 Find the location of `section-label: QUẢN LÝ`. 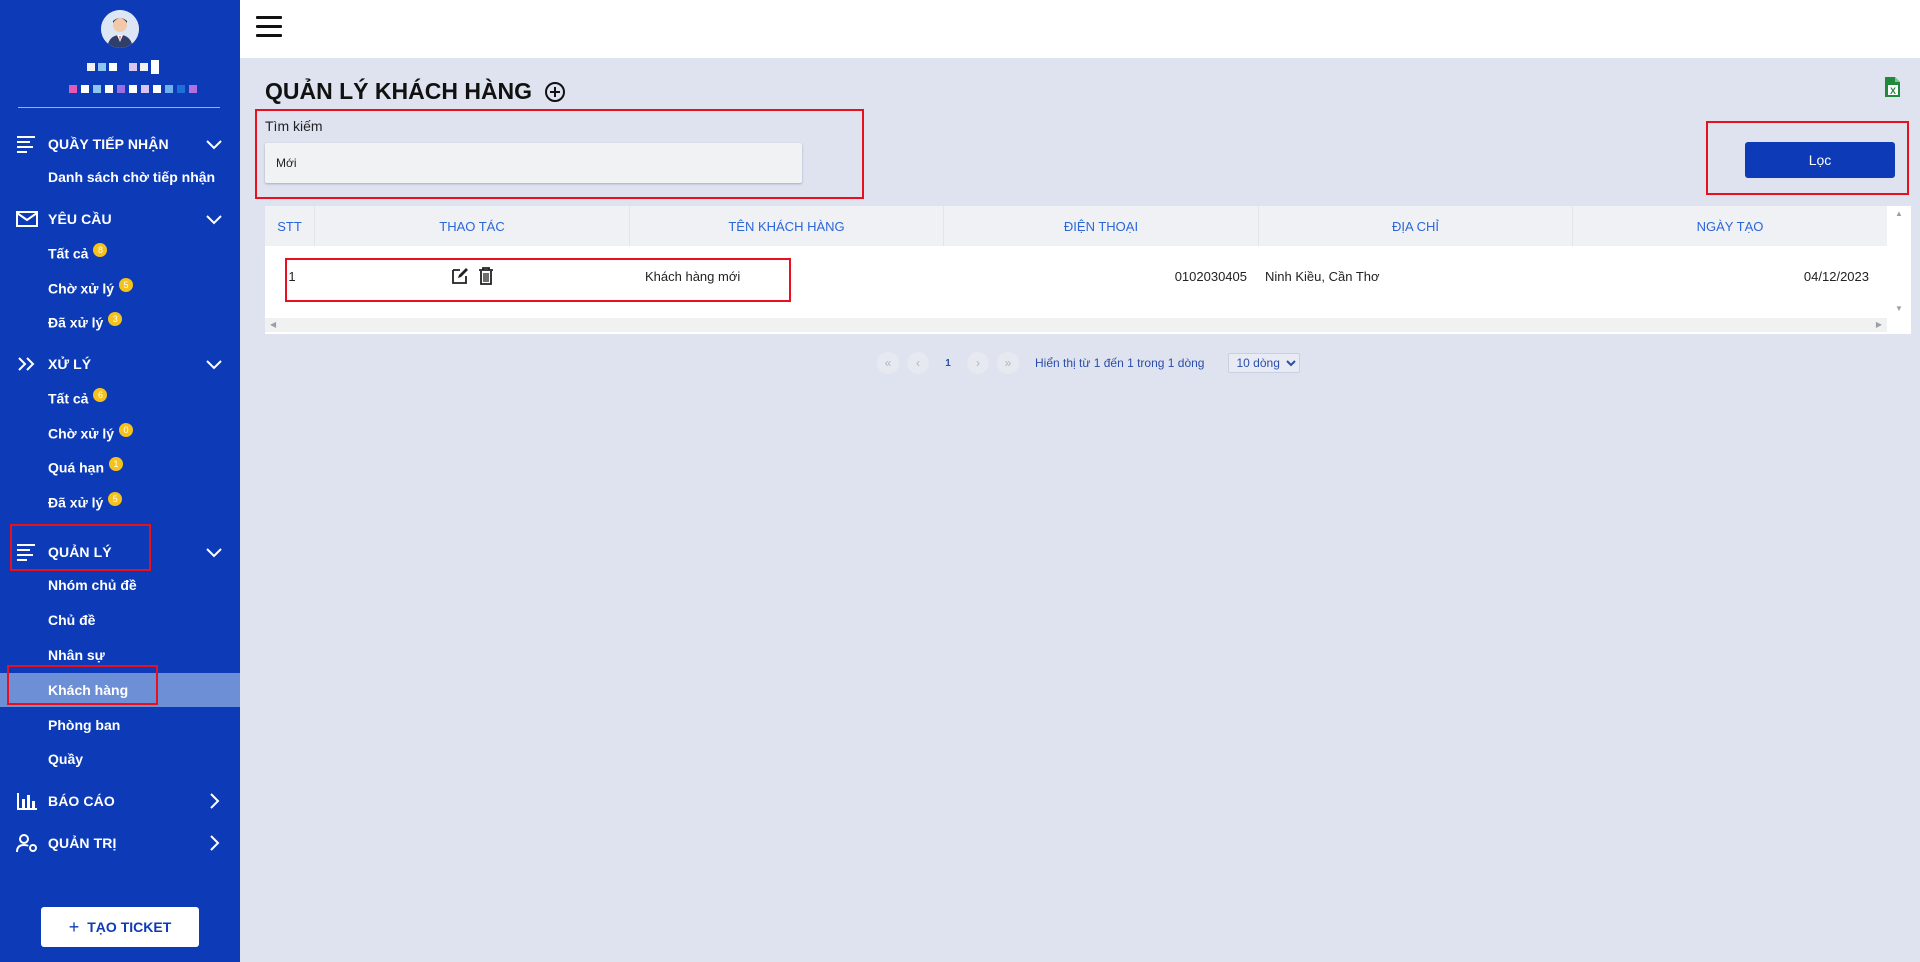

section-label: QUẢN LÝ is located at coordinates (80, 552).